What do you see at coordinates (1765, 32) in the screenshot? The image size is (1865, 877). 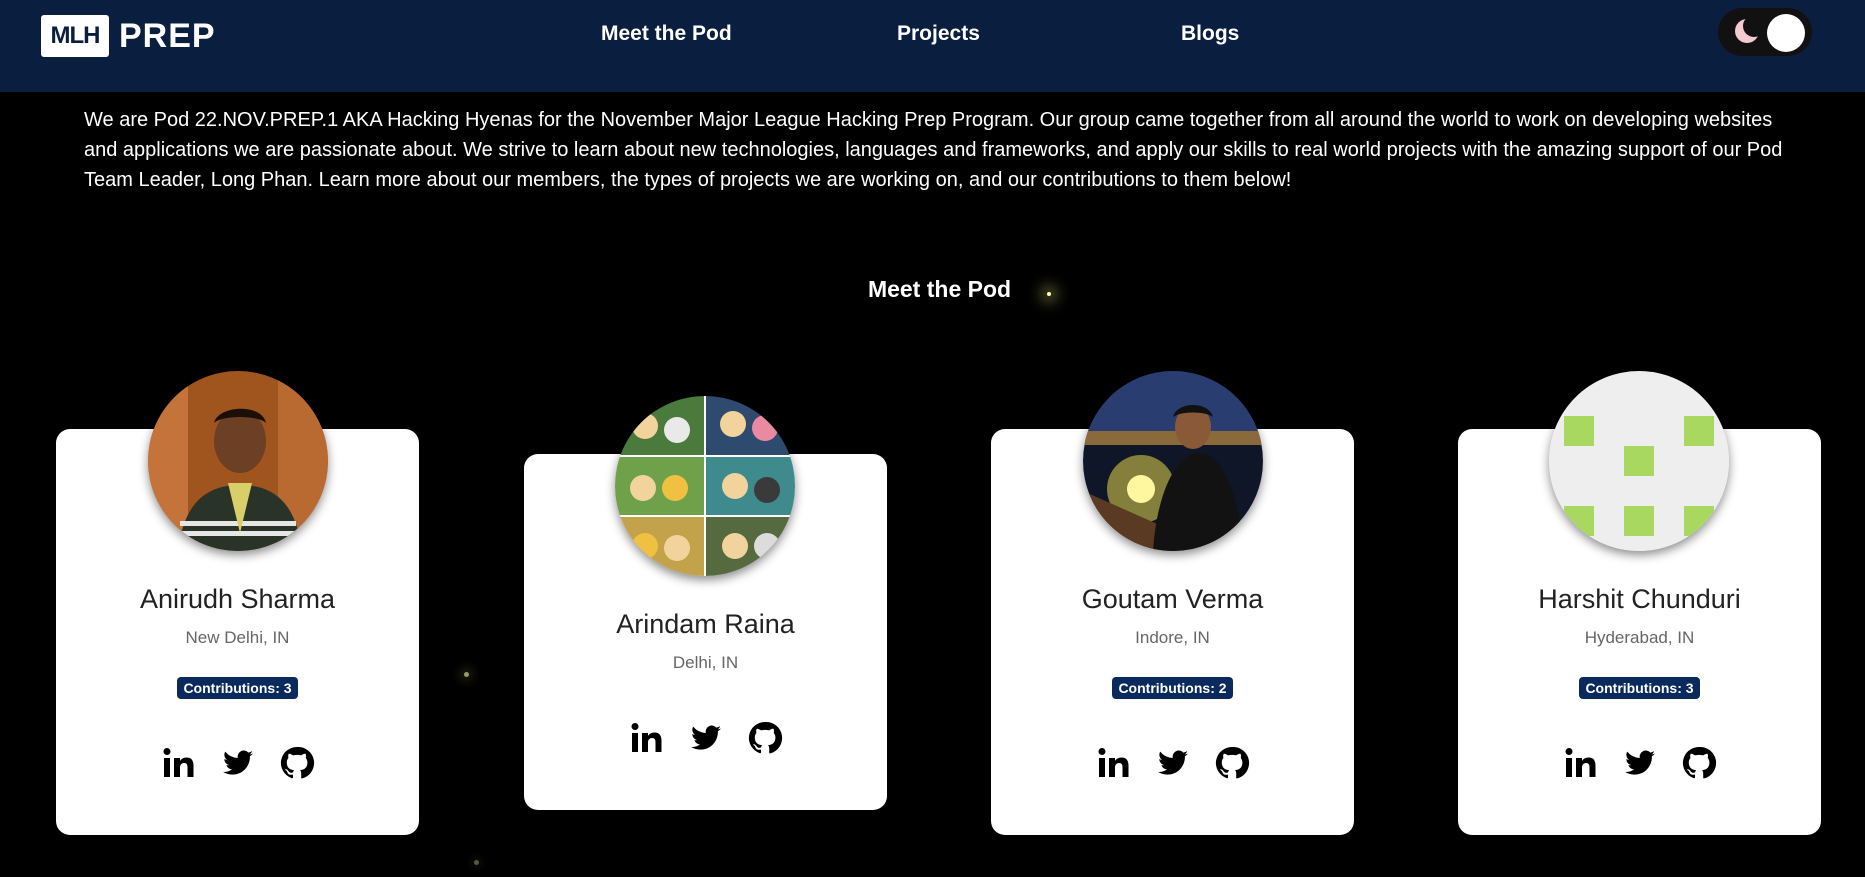 I see `theme-toggle` at bounding box center [1765, 32].